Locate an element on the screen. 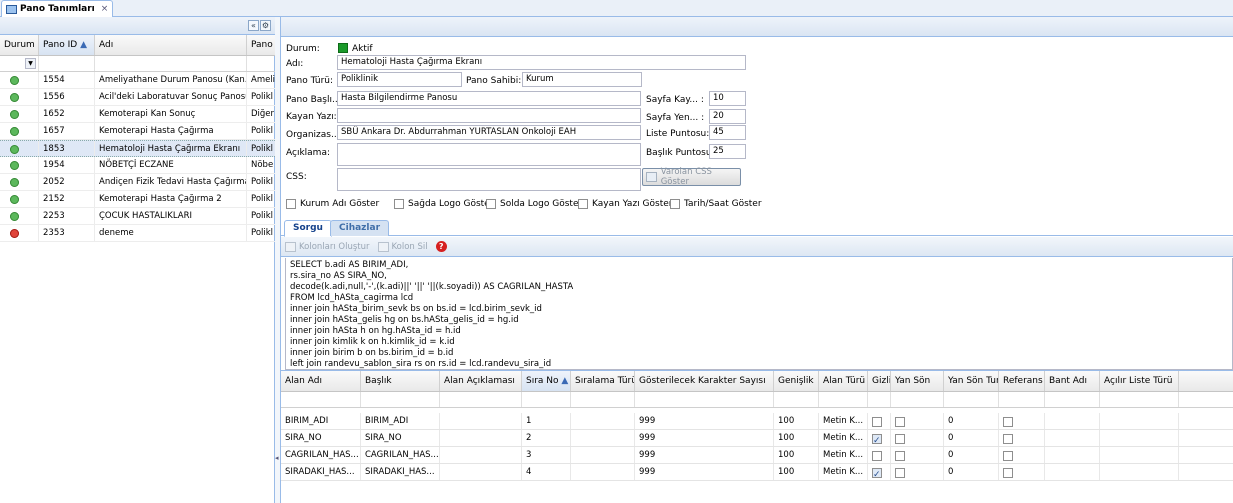 This screenshot has width=1233, height=503. pano-id-filter is located at coordinates (67, 63).